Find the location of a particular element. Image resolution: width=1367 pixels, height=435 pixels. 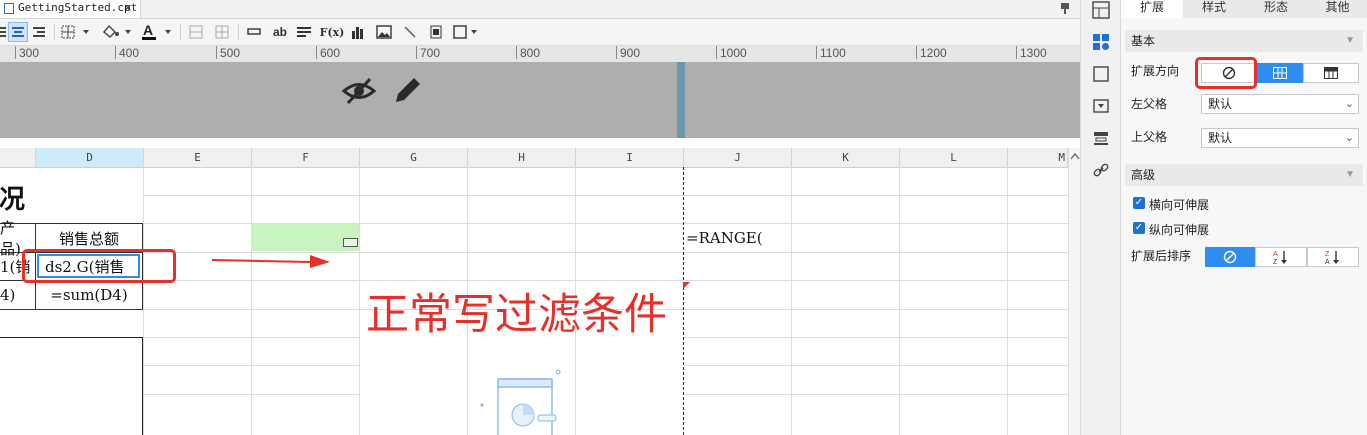

sort-descending-icon: ZA is located at coordinates (1333, 257).